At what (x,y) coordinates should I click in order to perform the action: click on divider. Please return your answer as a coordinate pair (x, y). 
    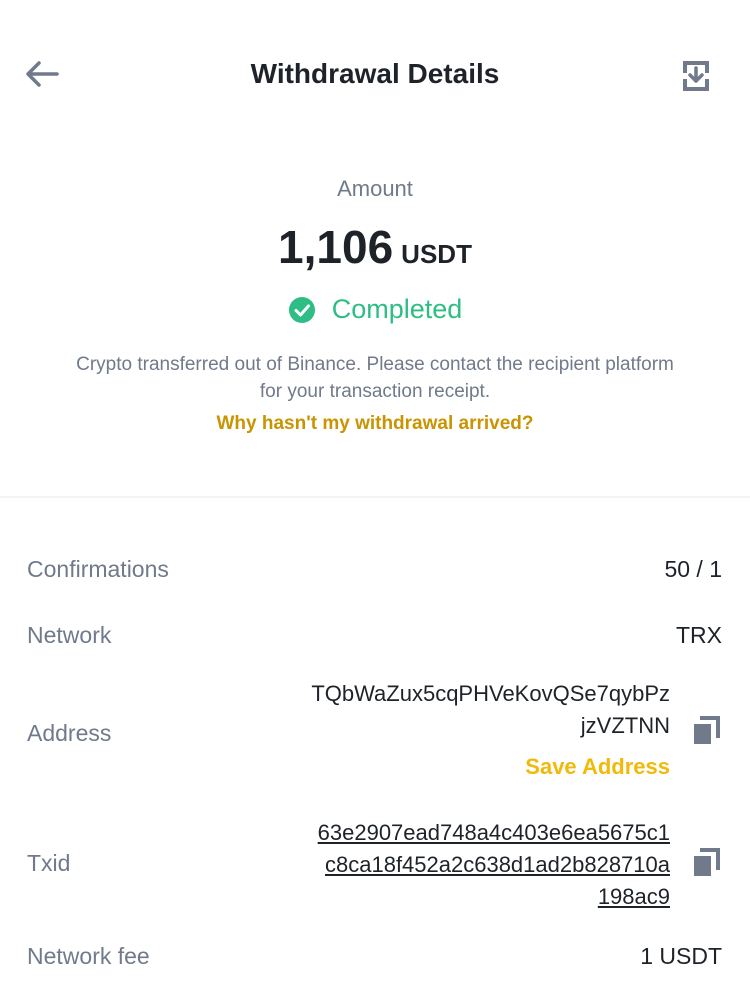
    Looking at the image, I should click on (375, 497).